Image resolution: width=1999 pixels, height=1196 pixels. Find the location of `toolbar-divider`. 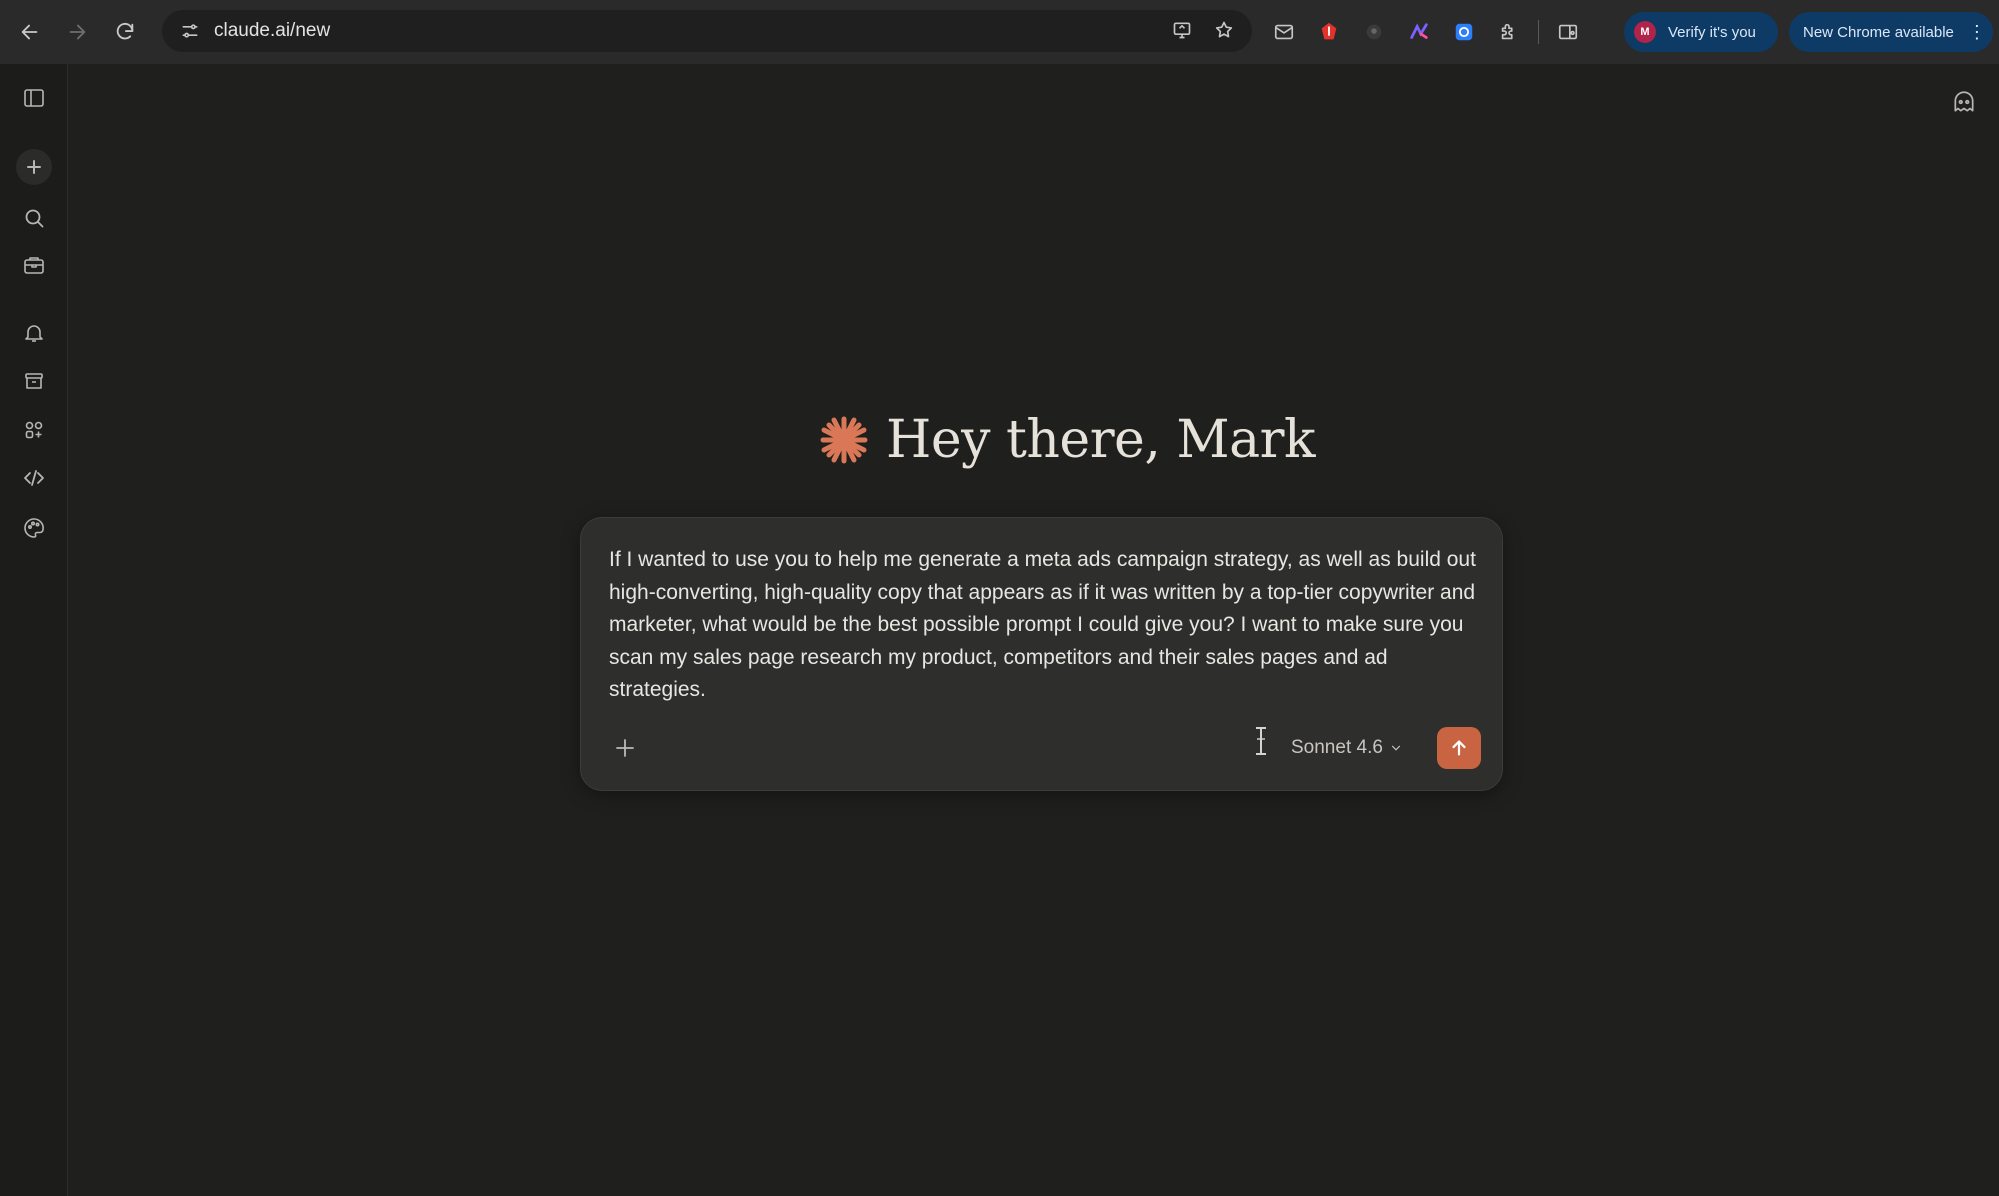

toolbar-divider is located at coordinates (1538, 32).